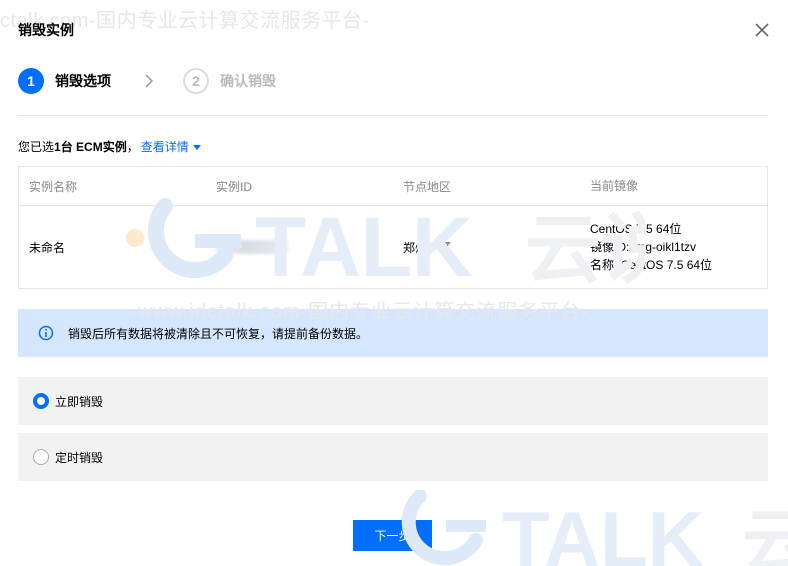 The image size is (788, 566). What do you see at coordinates (36, 147) in the screenshot?
I see `summary-prefix: 您已选` at bounding box center [36, 147].